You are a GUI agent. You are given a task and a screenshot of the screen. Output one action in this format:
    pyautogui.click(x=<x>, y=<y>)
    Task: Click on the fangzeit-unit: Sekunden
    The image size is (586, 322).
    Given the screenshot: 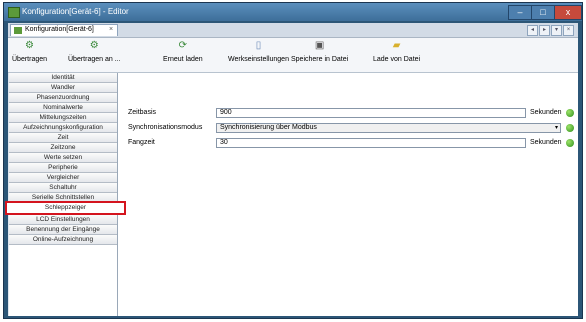 What is the action you would take?
    pyautogui.click(x=546, y=142)
    